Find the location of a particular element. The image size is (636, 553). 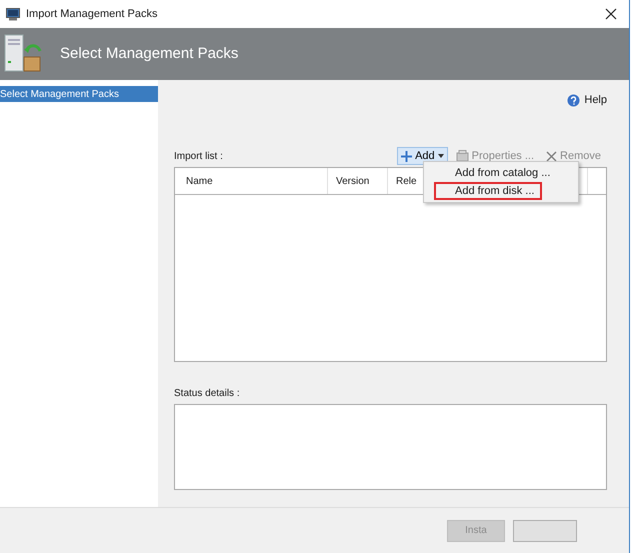

status-details-label: Status details : is located at coordinates (207, 394).